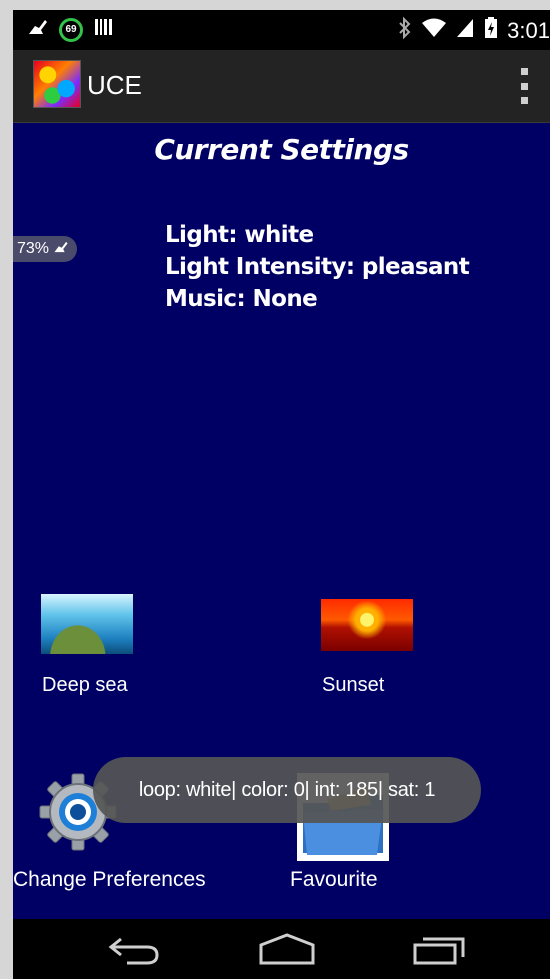  What do you see at coordinates (85, 685) in the screenshot?
I see `preset-label: Deep sea` at bounding box center [85, 685].